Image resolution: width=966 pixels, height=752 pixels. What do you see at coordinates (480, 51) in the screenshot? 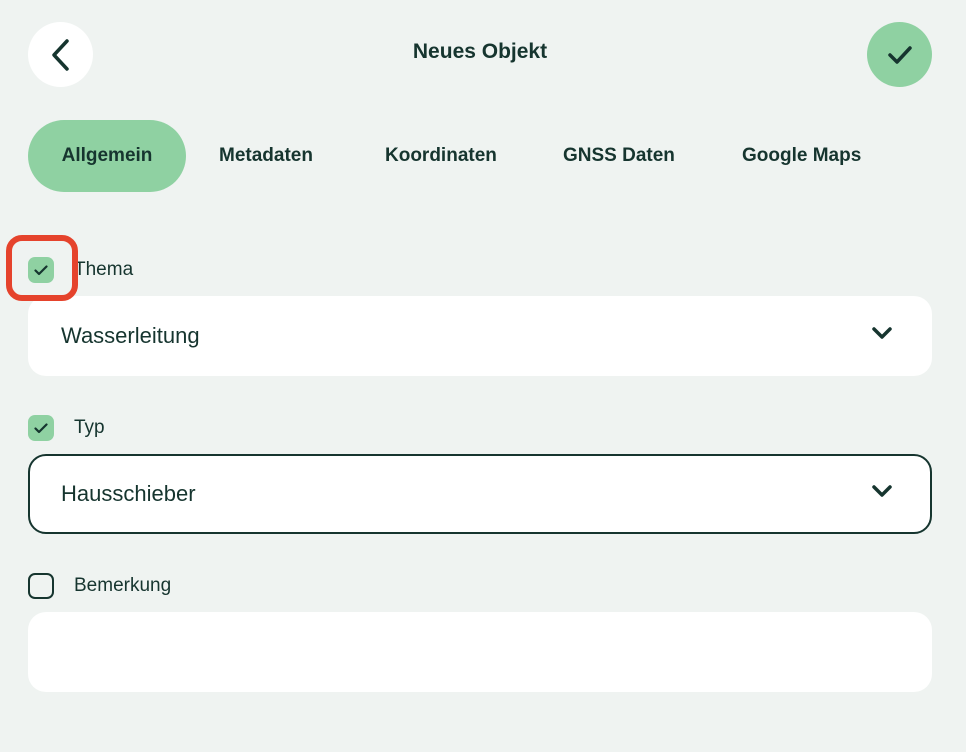
I see `page-title: Neues Objekt` at bounding box center [480, 51].